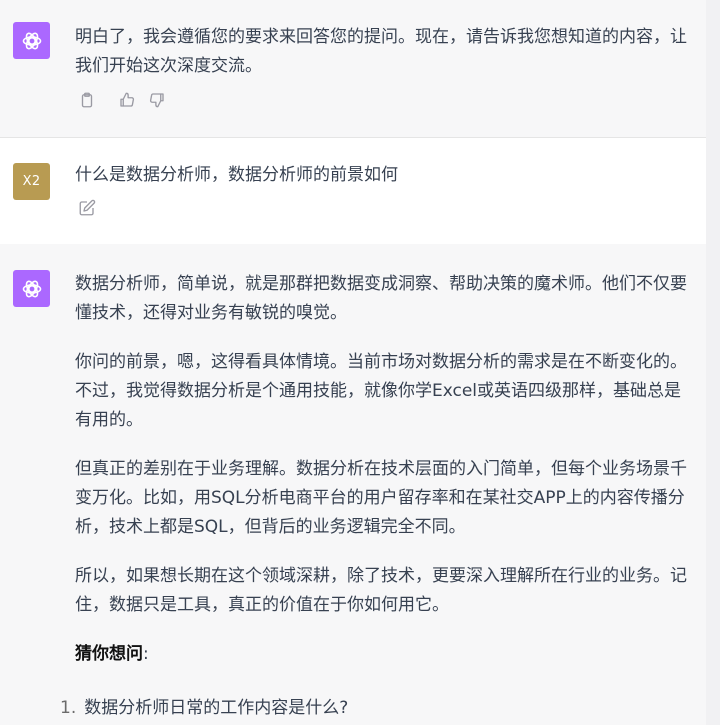 The image size is (720, 725). I want to click on guess-heading-label: 猜你想问, so click(109, 654).